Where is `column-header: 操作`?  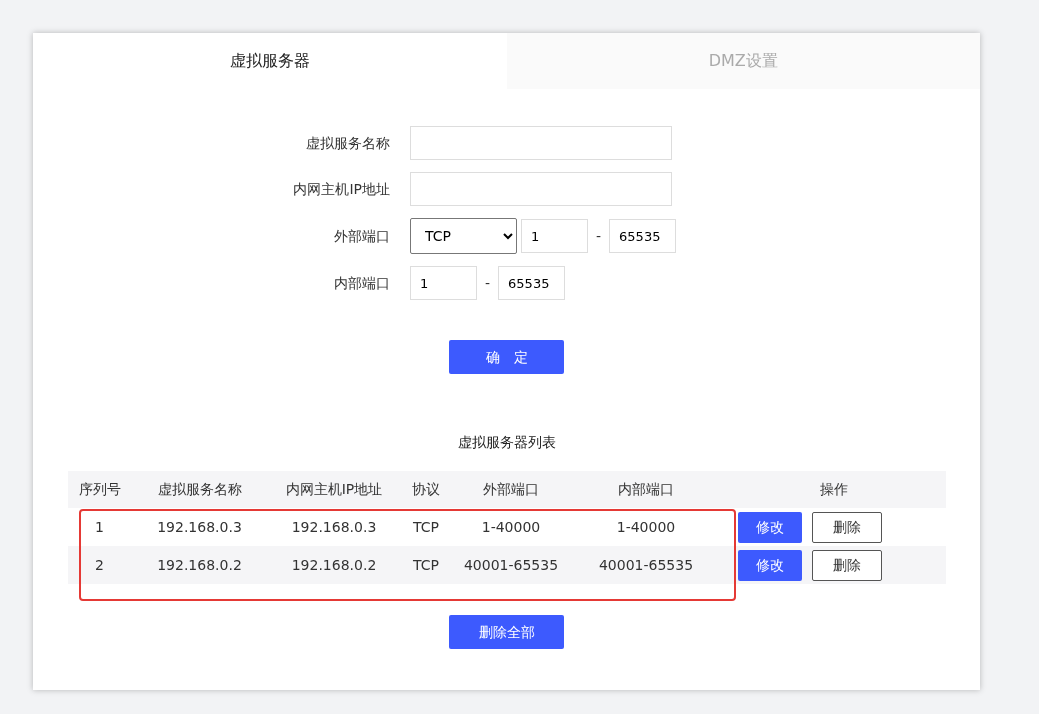 column-header: 操作 is located at coordinates (834, 489).